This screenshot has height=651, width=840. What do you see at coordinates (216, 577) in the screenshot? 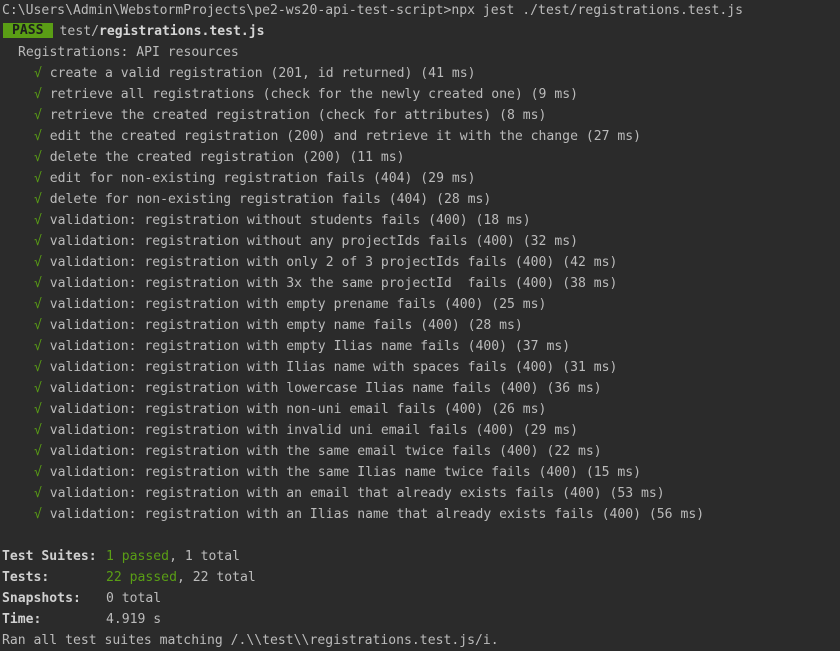
I see `summary-tests-total: , 22 total` at bounding box center [216, 577].